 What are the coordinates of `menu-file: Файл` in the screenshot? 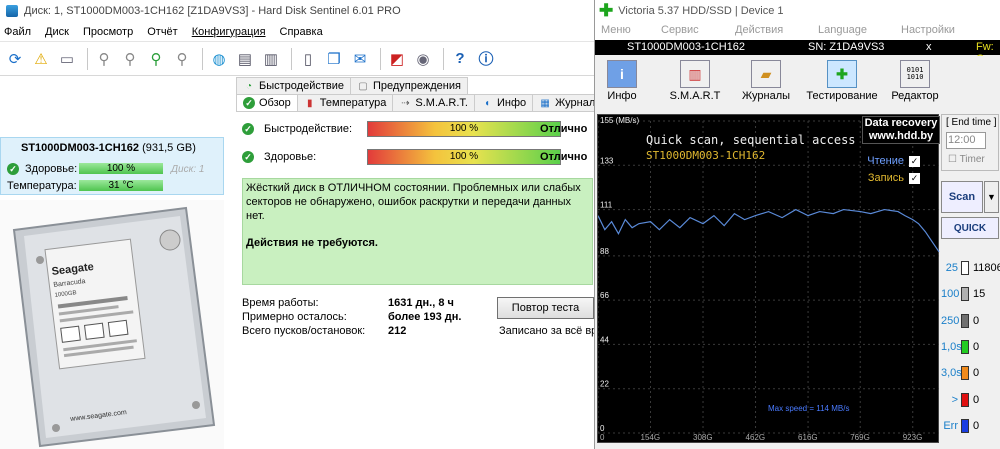 It's located at (17, 32).